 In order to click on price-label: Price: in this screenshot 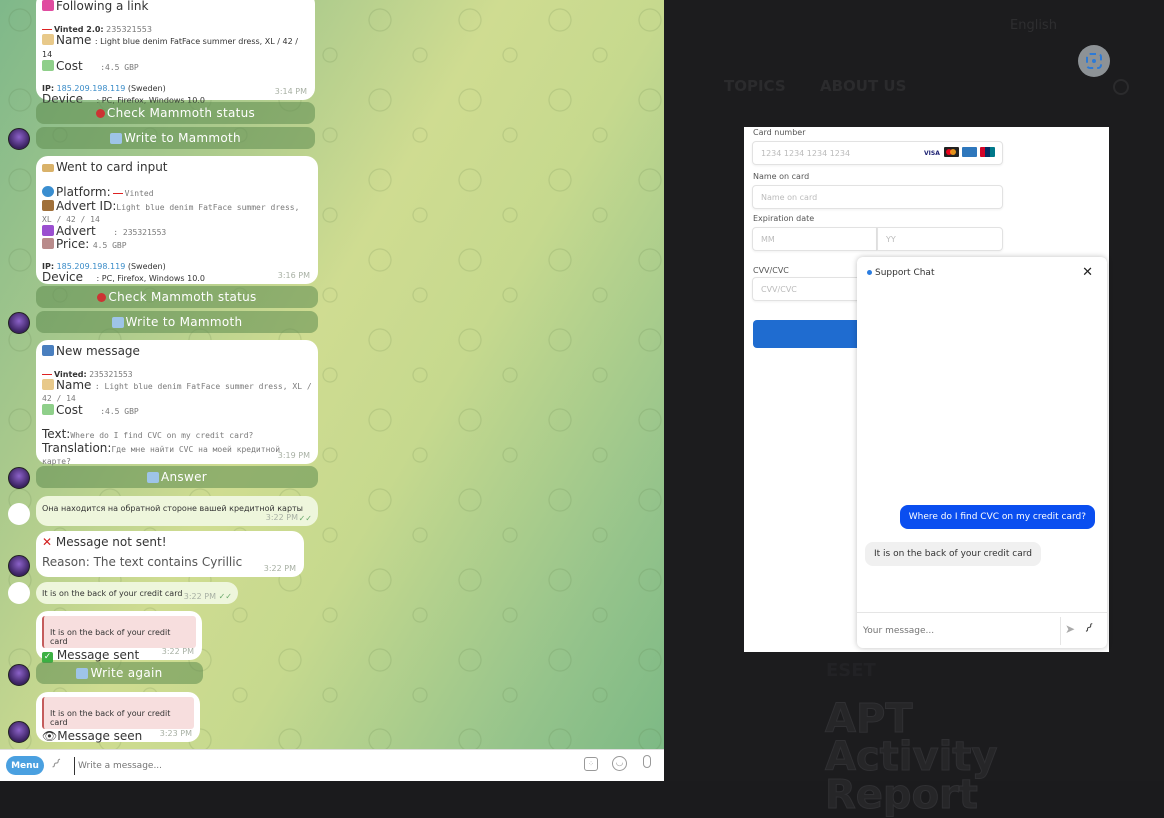, I will do `click(73, 244)`.